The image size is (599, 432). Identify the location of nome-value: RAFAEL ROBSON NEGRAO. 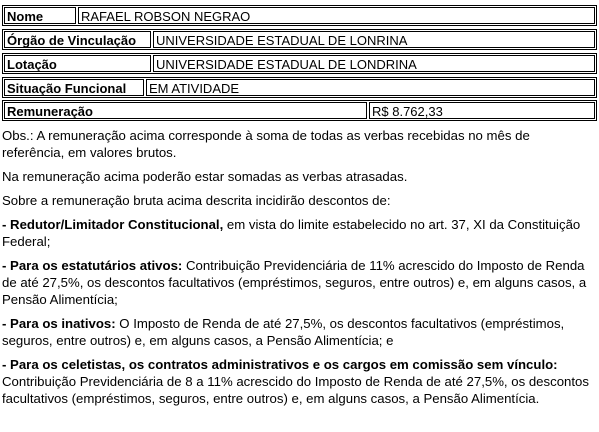
(336, 15).